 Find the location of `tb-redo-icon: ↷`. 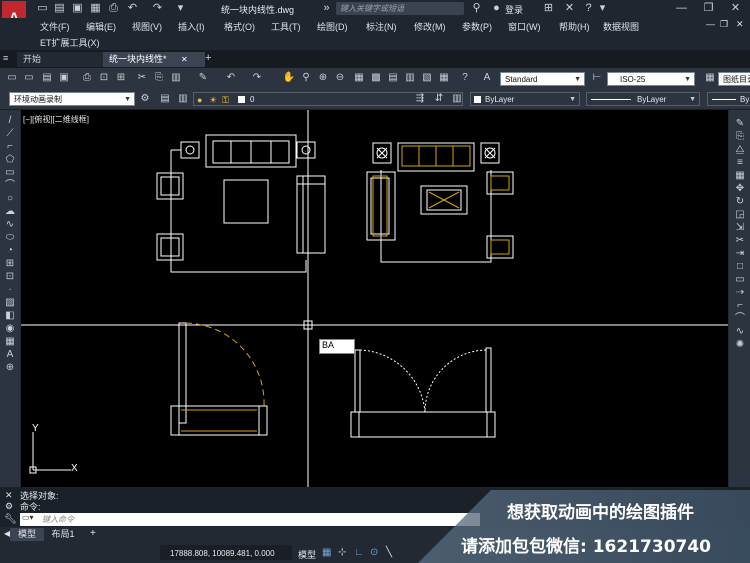

tb-redo-icon: ↷ is located at coordinates (257, 78).